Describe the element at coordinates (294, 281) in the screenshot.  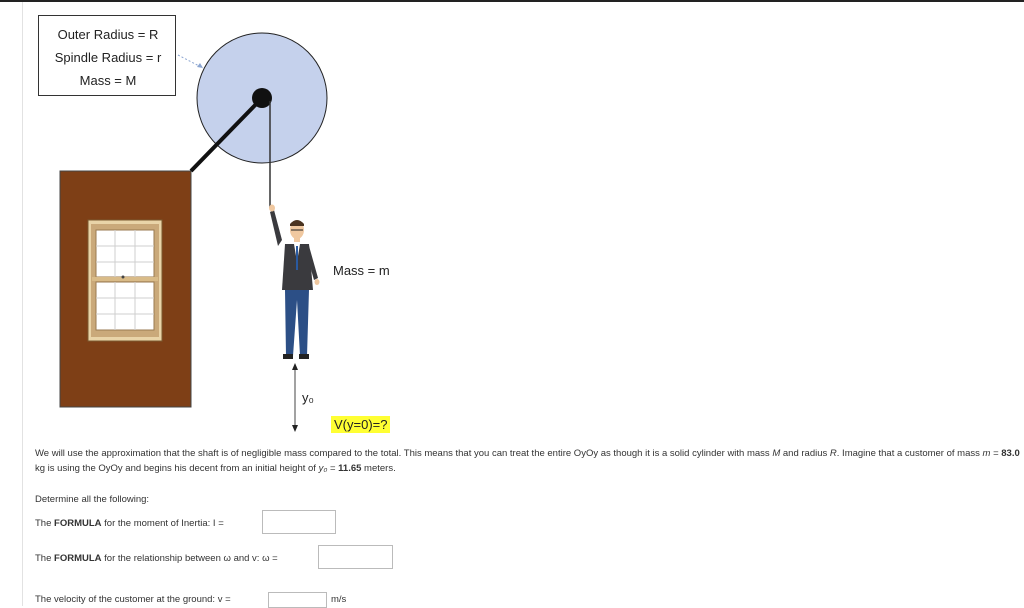
I see `person-figure` at that location.